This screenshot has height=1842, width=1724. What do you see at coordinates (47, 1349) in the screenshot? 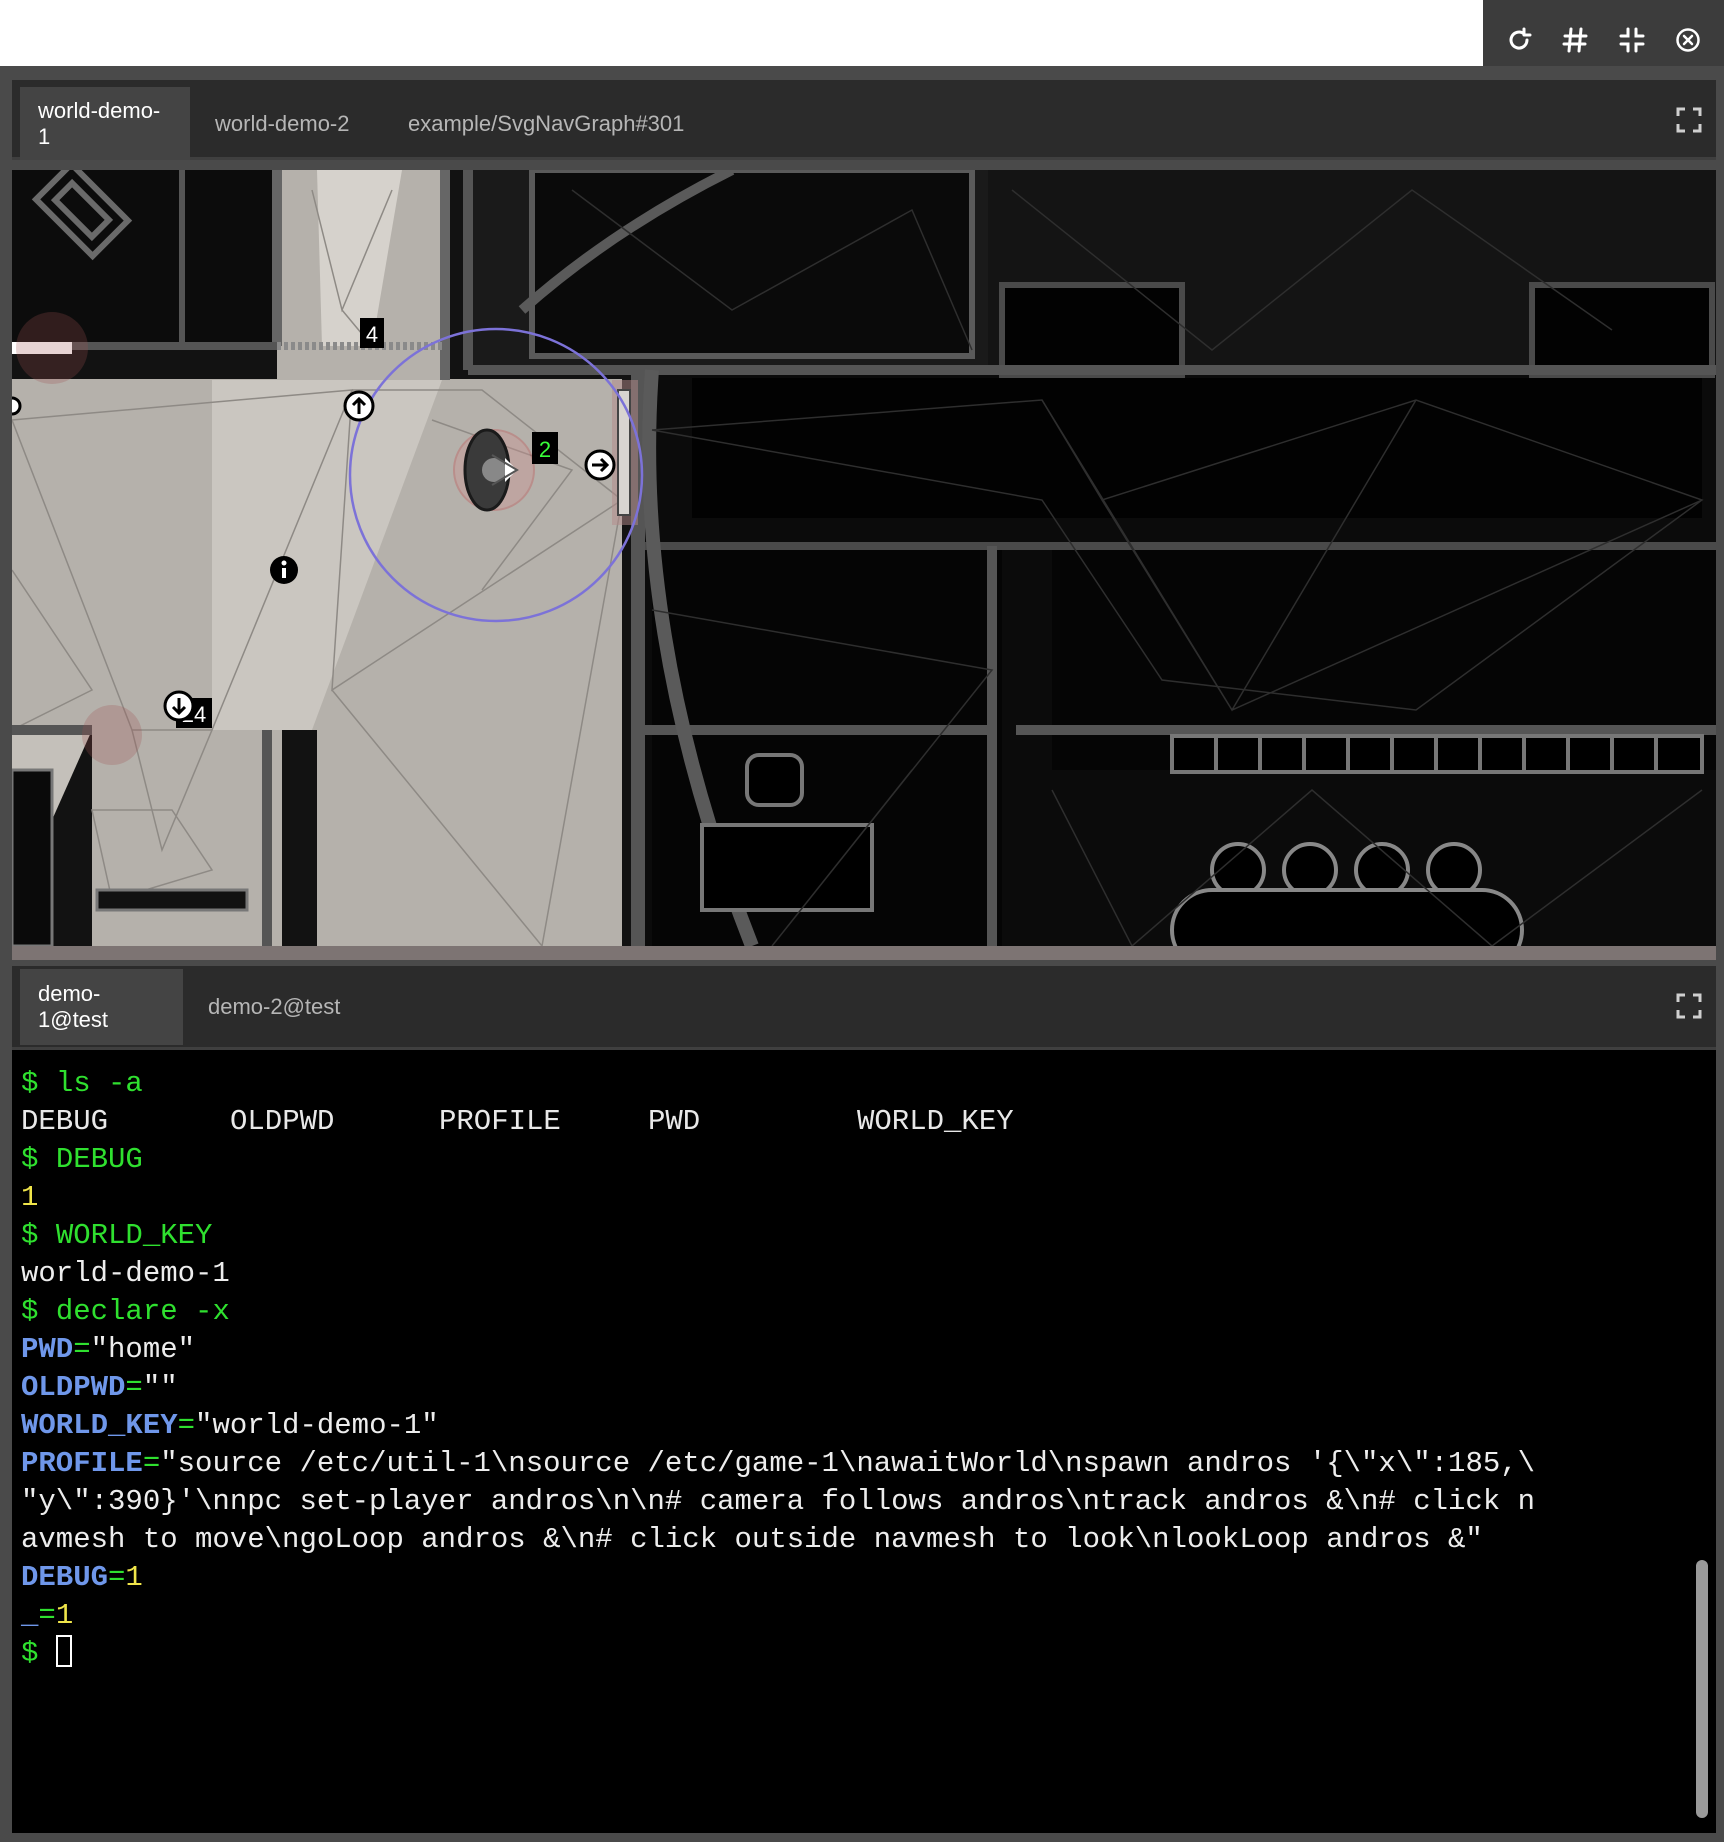
I see `var-key: PWD` at bounding box center [47, 1349].